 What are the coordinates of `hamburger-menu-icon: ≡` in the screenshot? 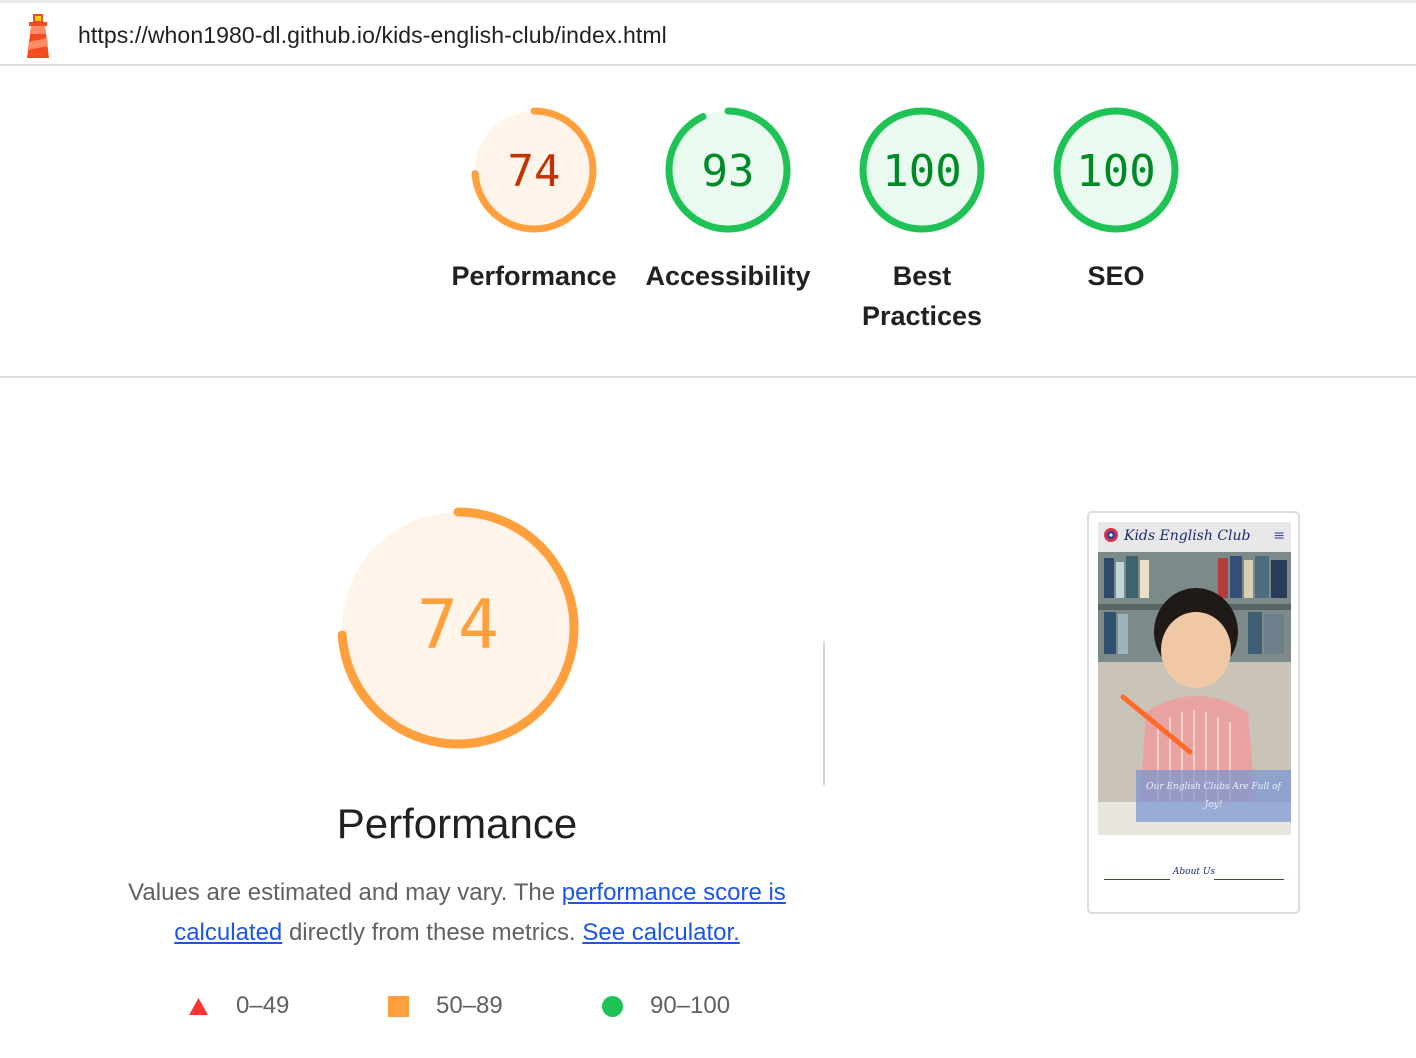 It's located at (1279, 536).